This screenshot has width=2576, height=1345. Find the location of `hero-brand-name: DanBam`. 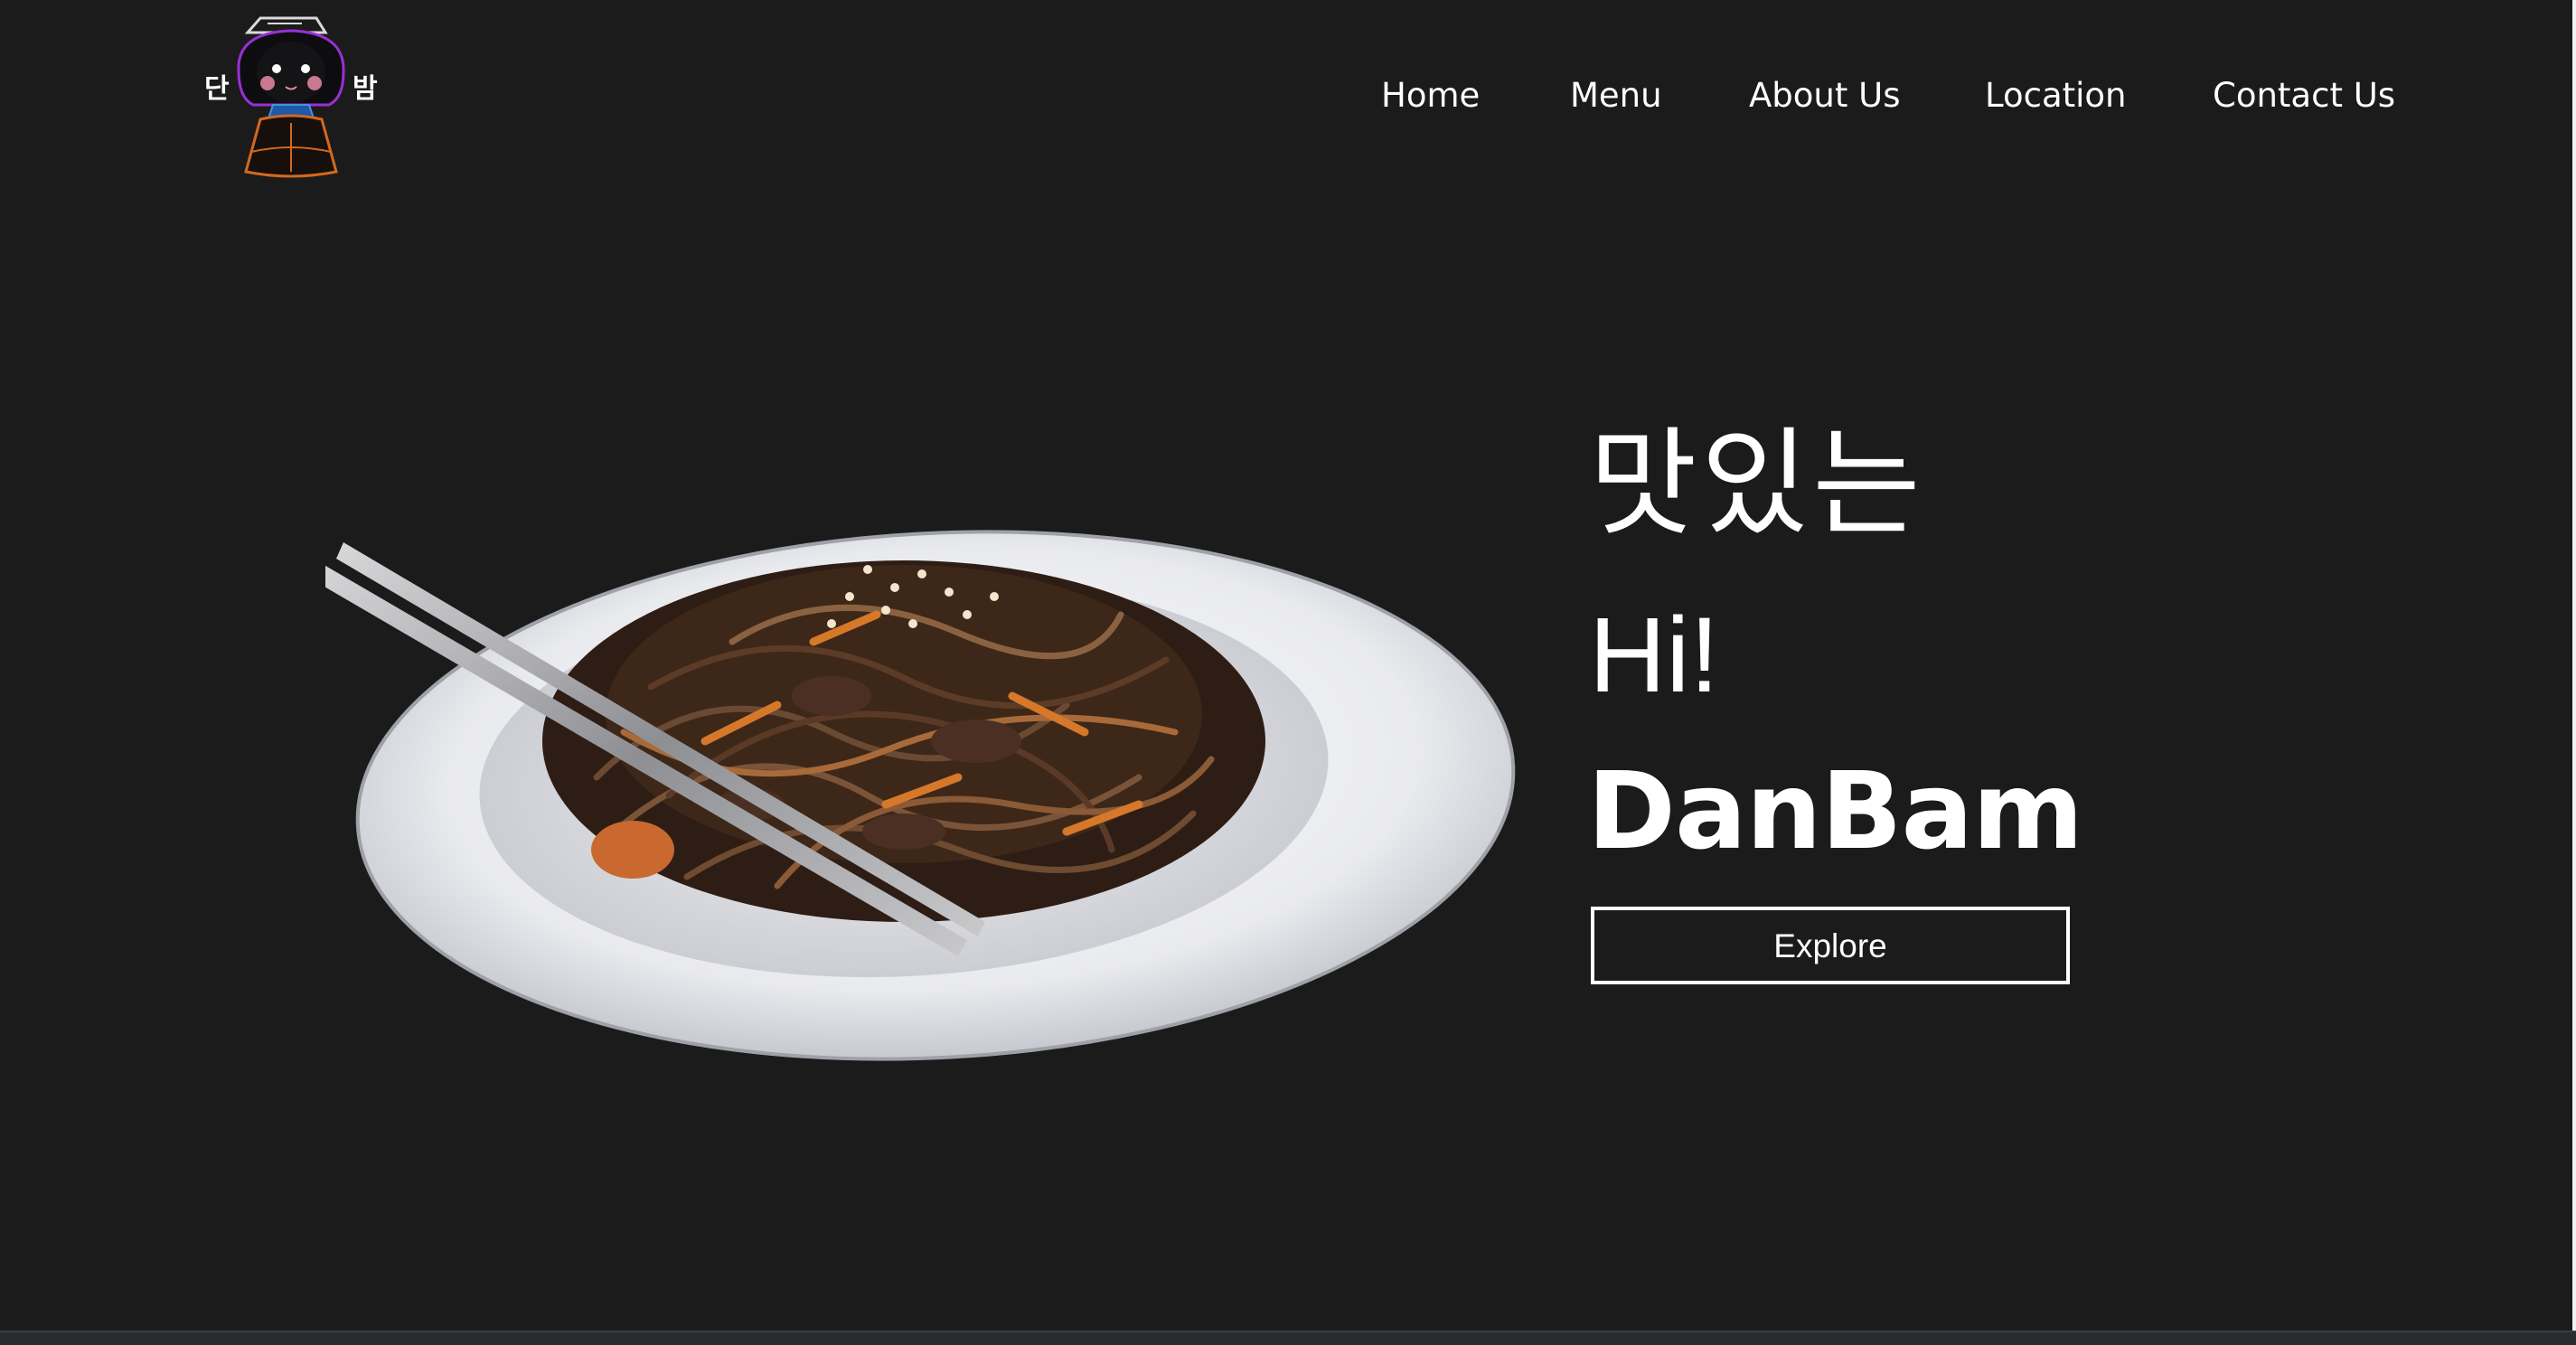

hero-brand-name: DanBam is located at coordinates (1835, 810).